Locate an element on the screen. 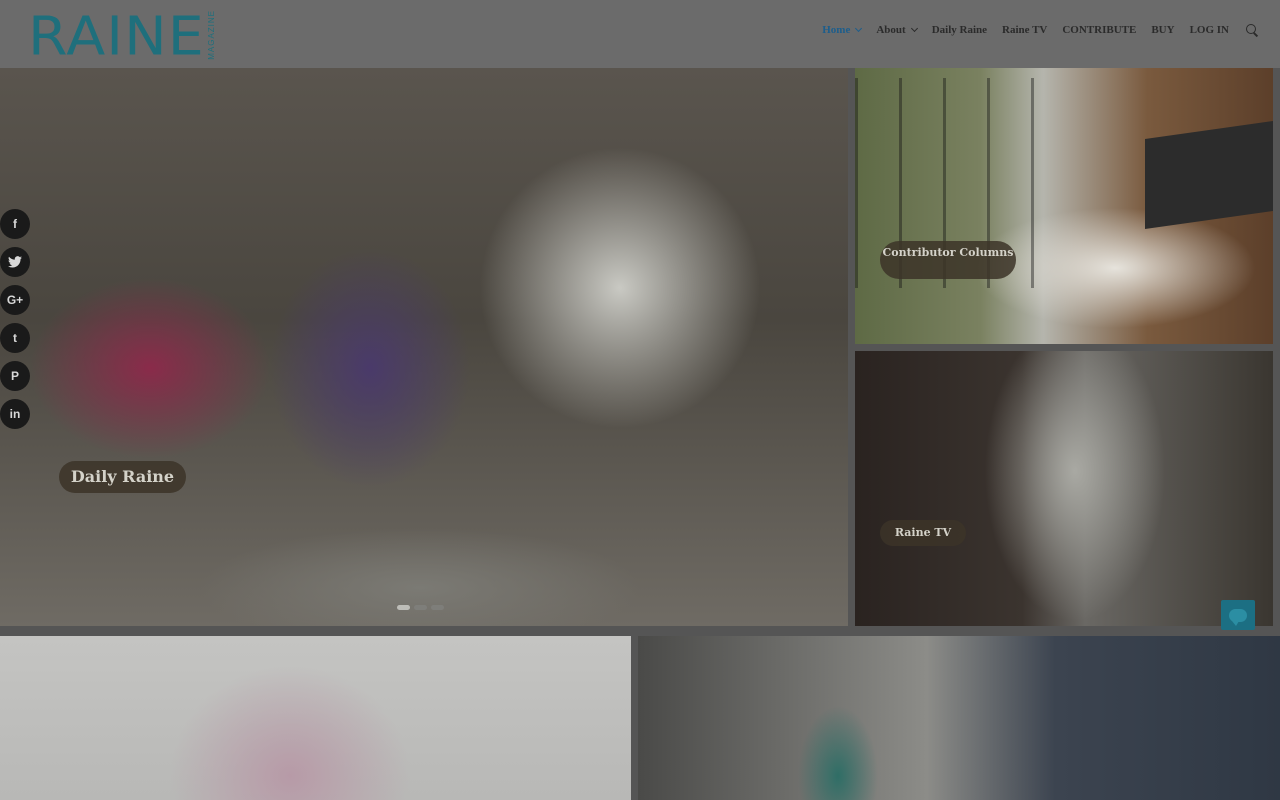 The height and width of the screenshot is (800, 1280). slider-pagination is located at coordinates (422, 607).